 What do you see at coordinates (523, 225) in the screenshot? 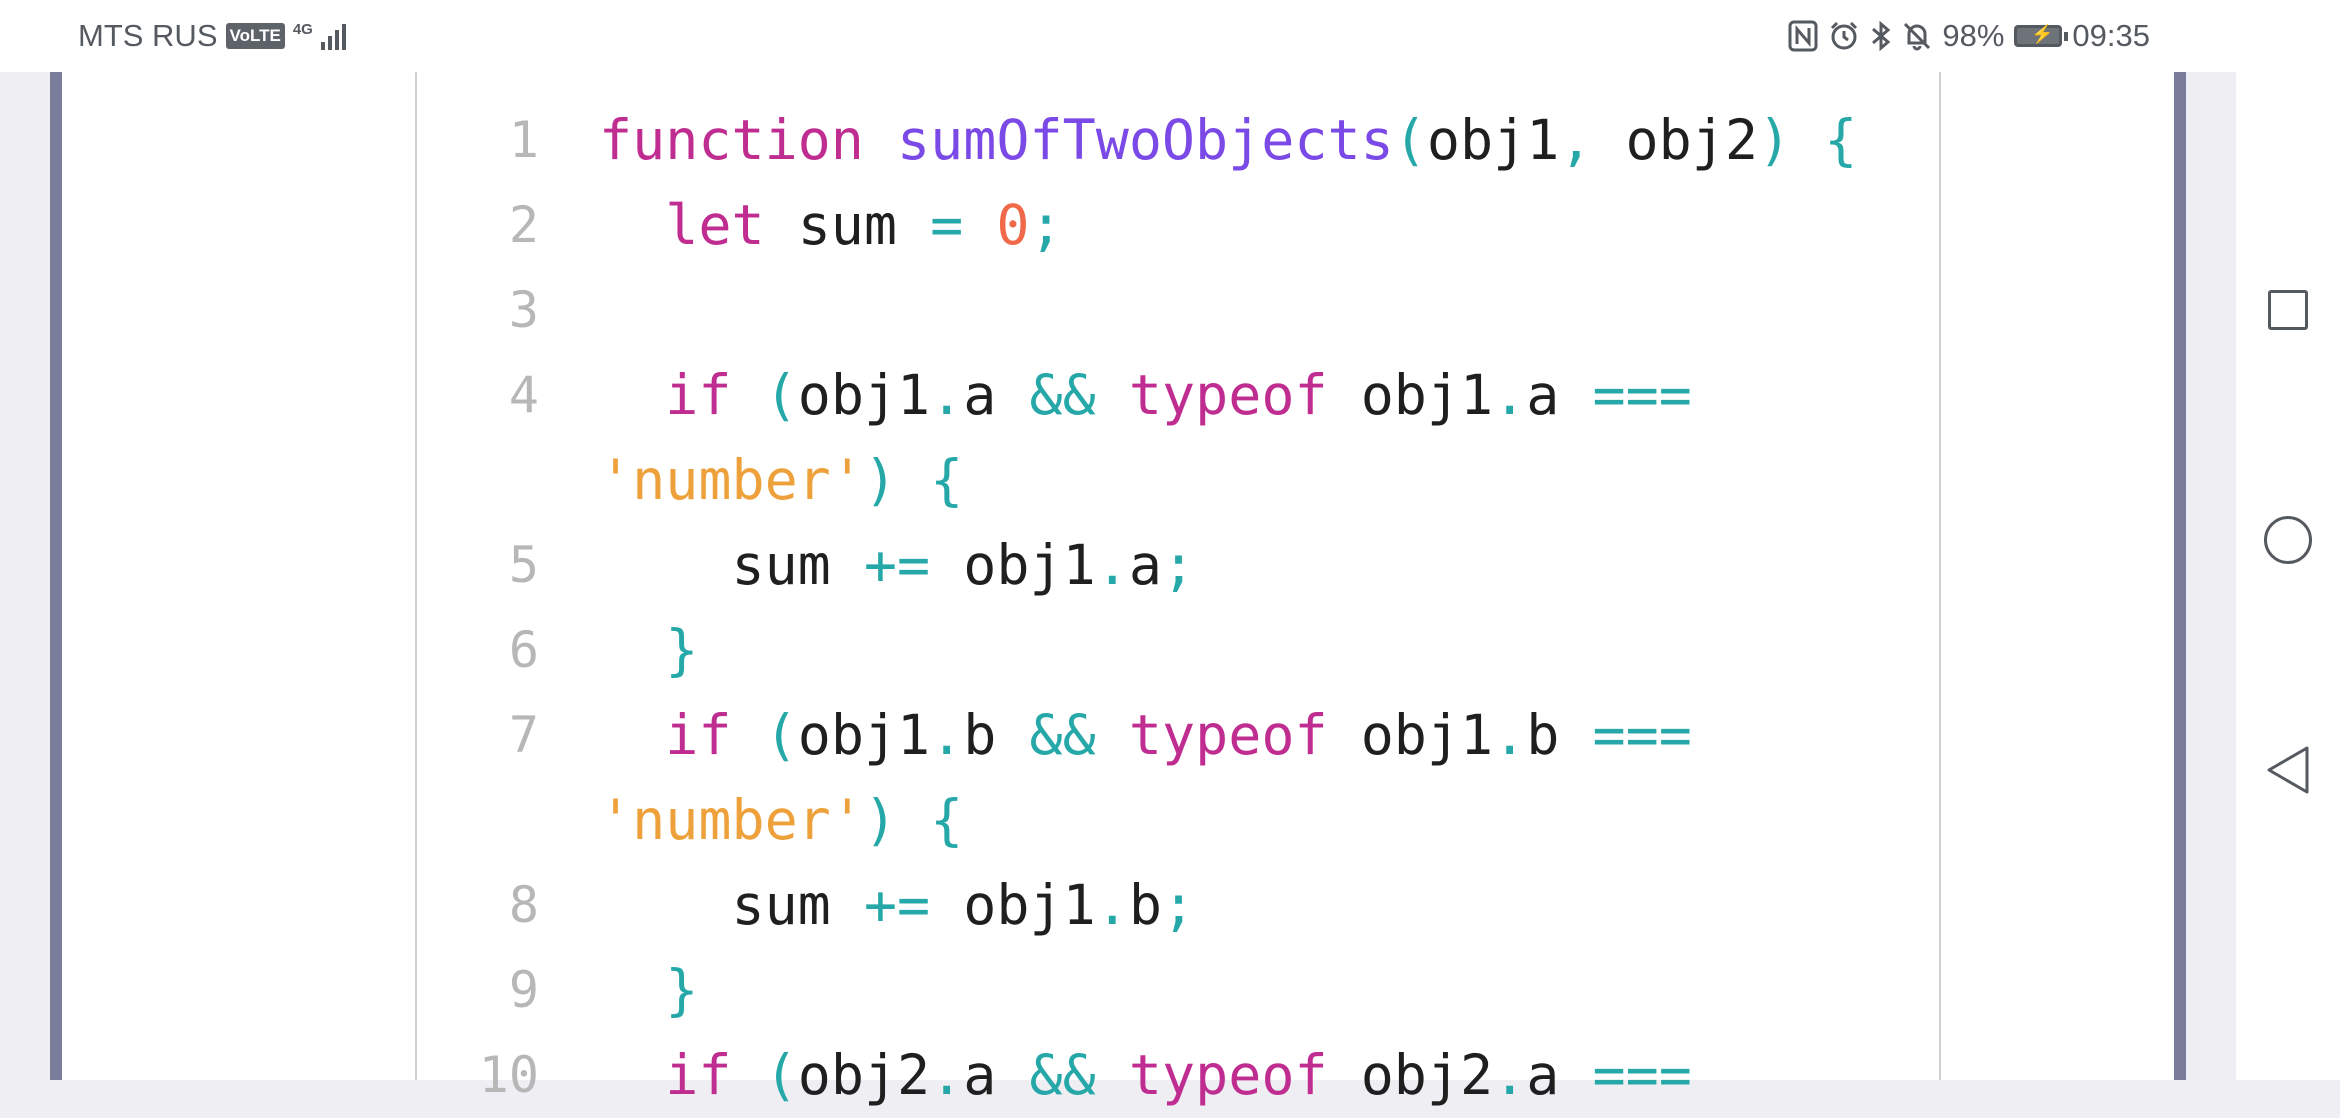
I see `line-number: 2` at bounding box center [523, 225].